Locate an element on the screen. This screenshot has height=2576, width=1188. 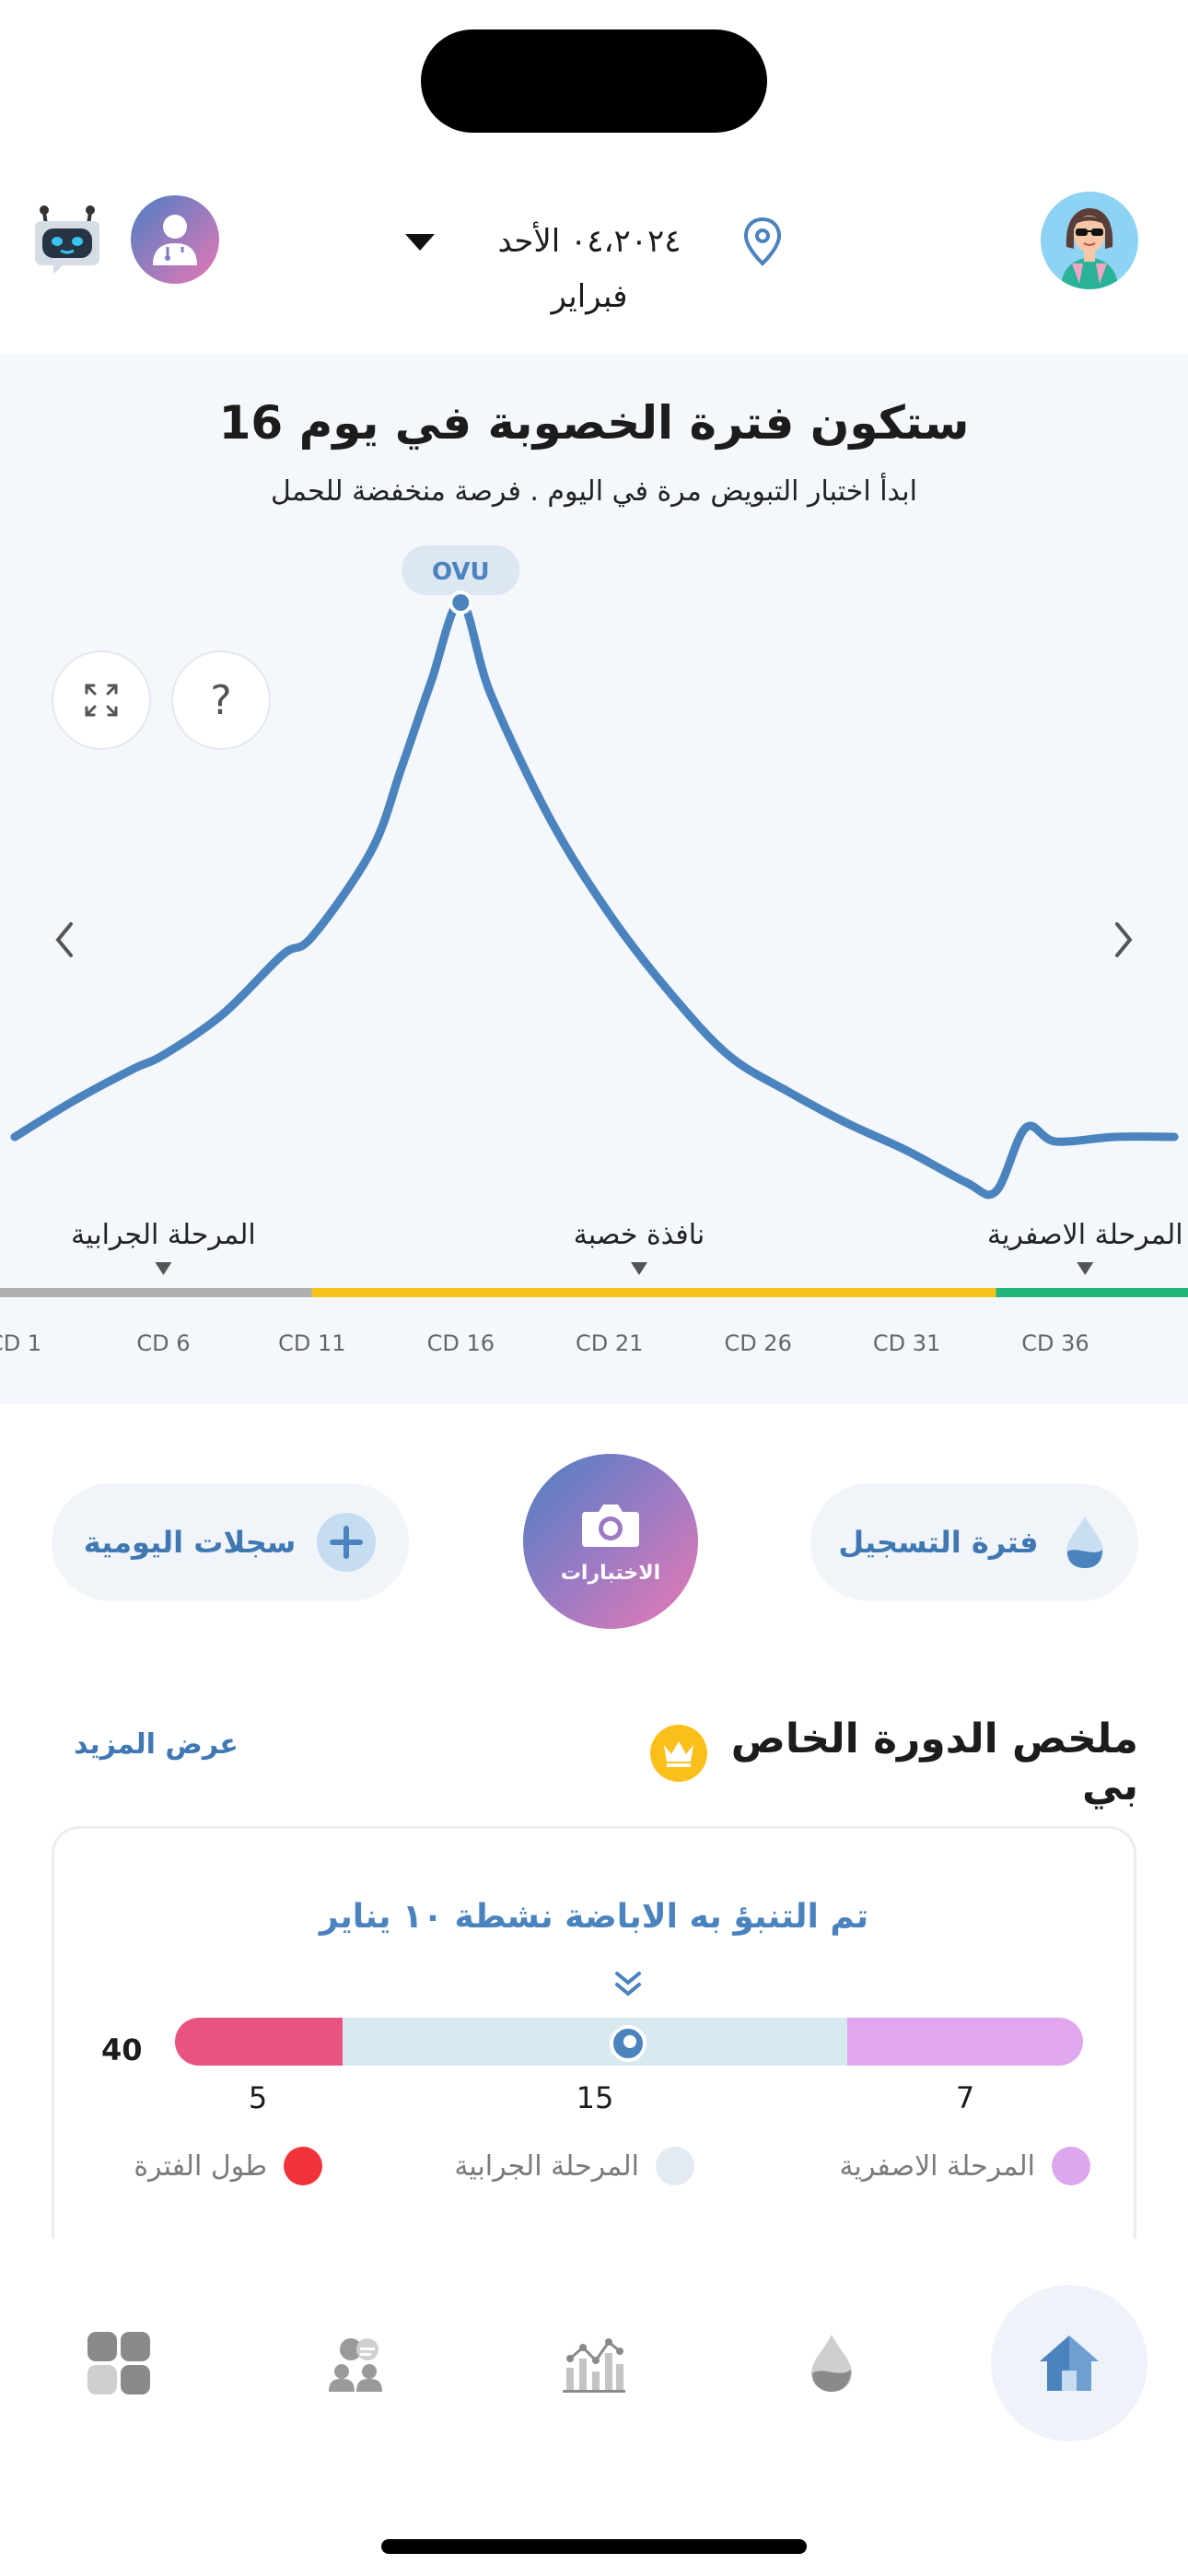
x-tick-label: CD 26 is located at coordinates (757, 1343).